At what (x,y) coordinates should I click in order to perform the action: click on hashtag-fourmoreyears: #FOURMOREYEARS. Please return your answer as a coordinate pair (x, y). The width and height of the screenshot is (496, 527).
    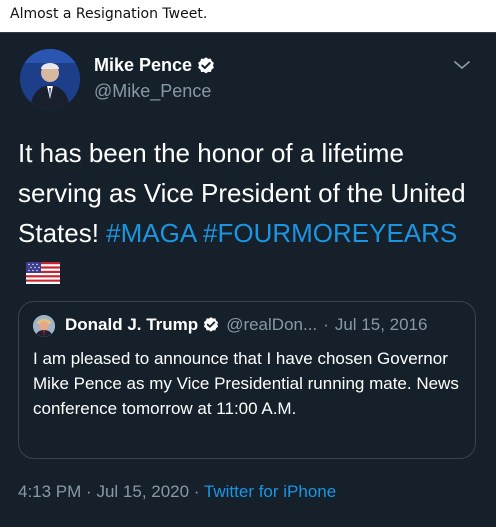
    Looking at the image, I should click on (330, 233).